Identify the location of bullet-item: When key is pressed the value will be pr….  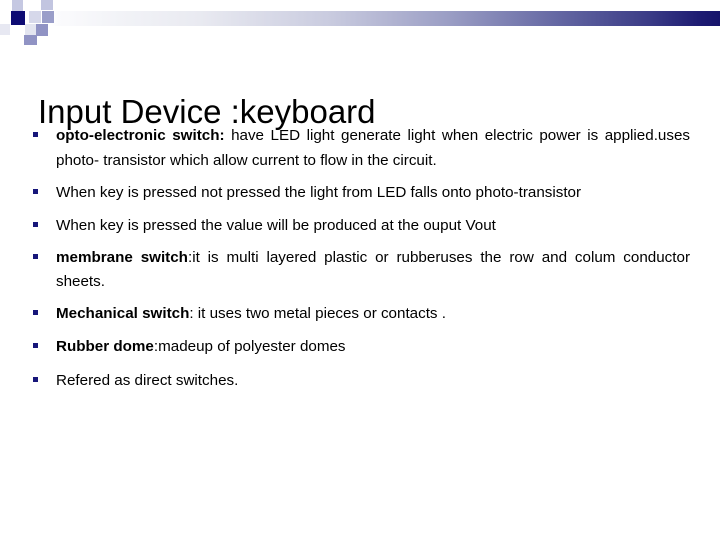
(360, 226).